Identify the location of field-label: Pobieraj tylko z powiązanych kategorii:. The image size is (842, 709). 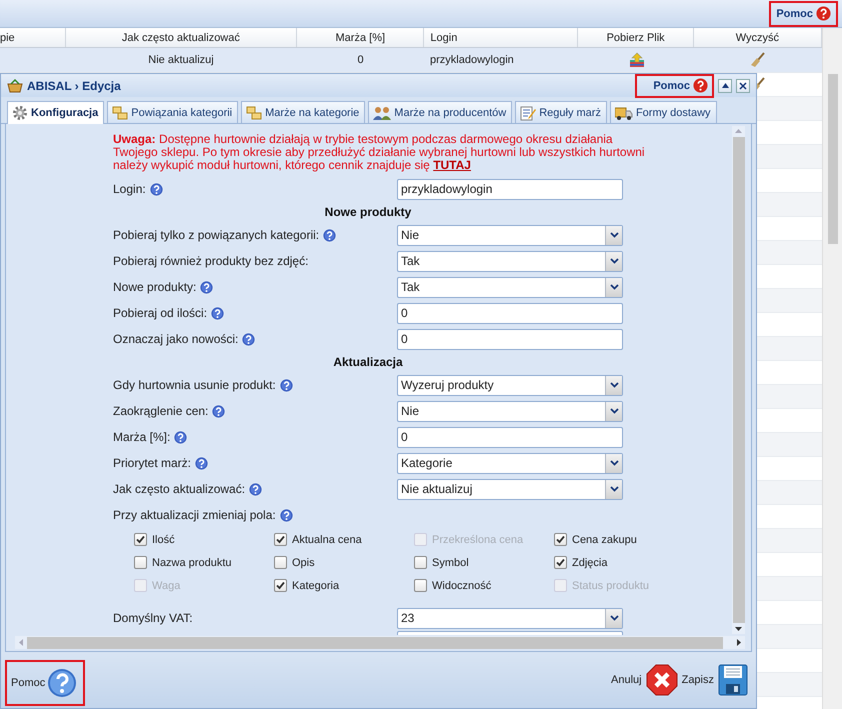
(216, 235).